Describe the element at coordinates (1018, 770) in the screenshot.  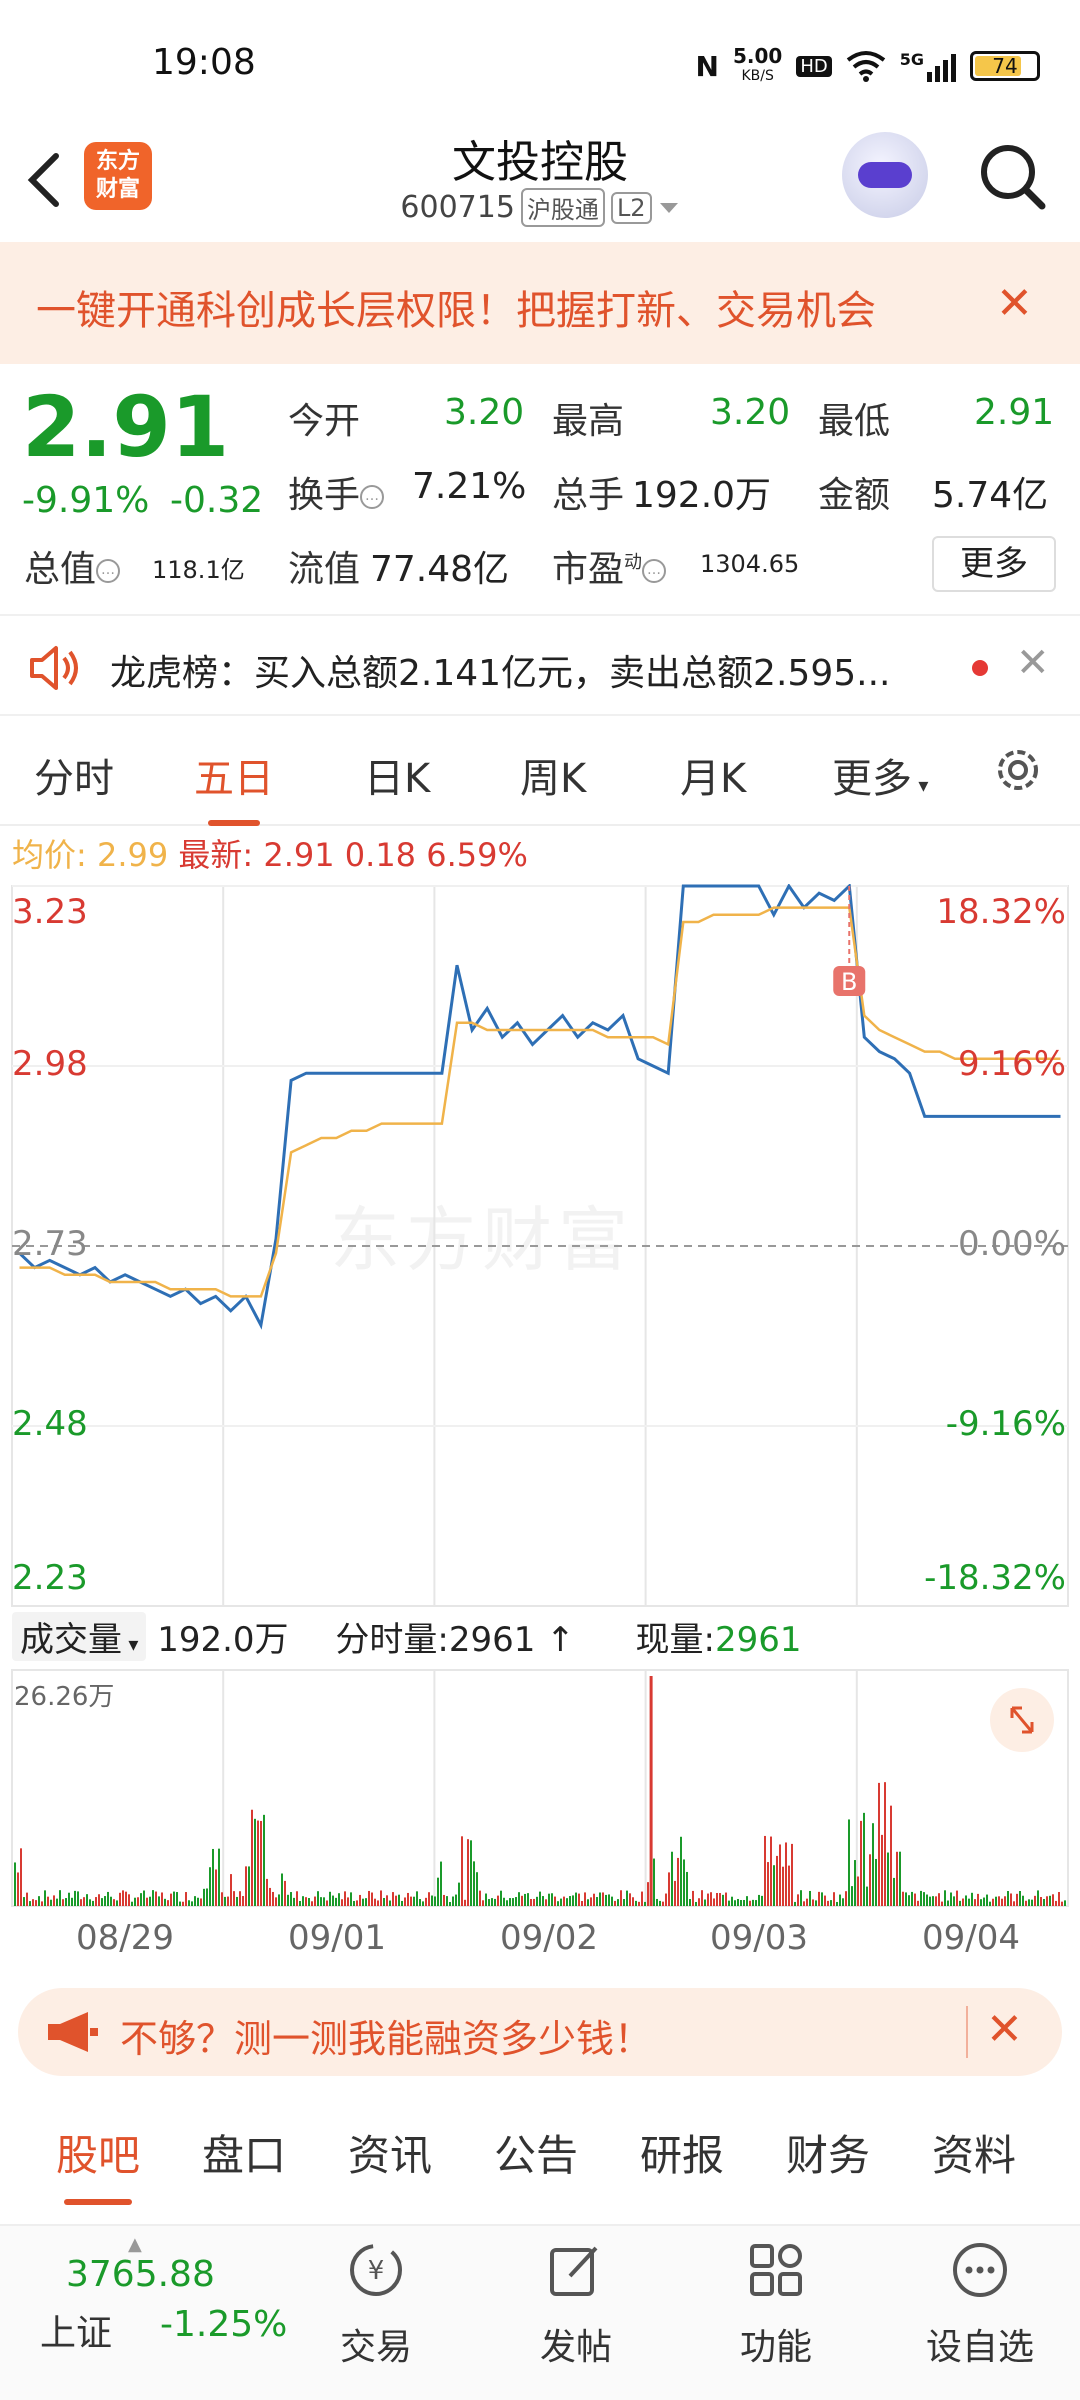
I see `gear-icon` at that location.